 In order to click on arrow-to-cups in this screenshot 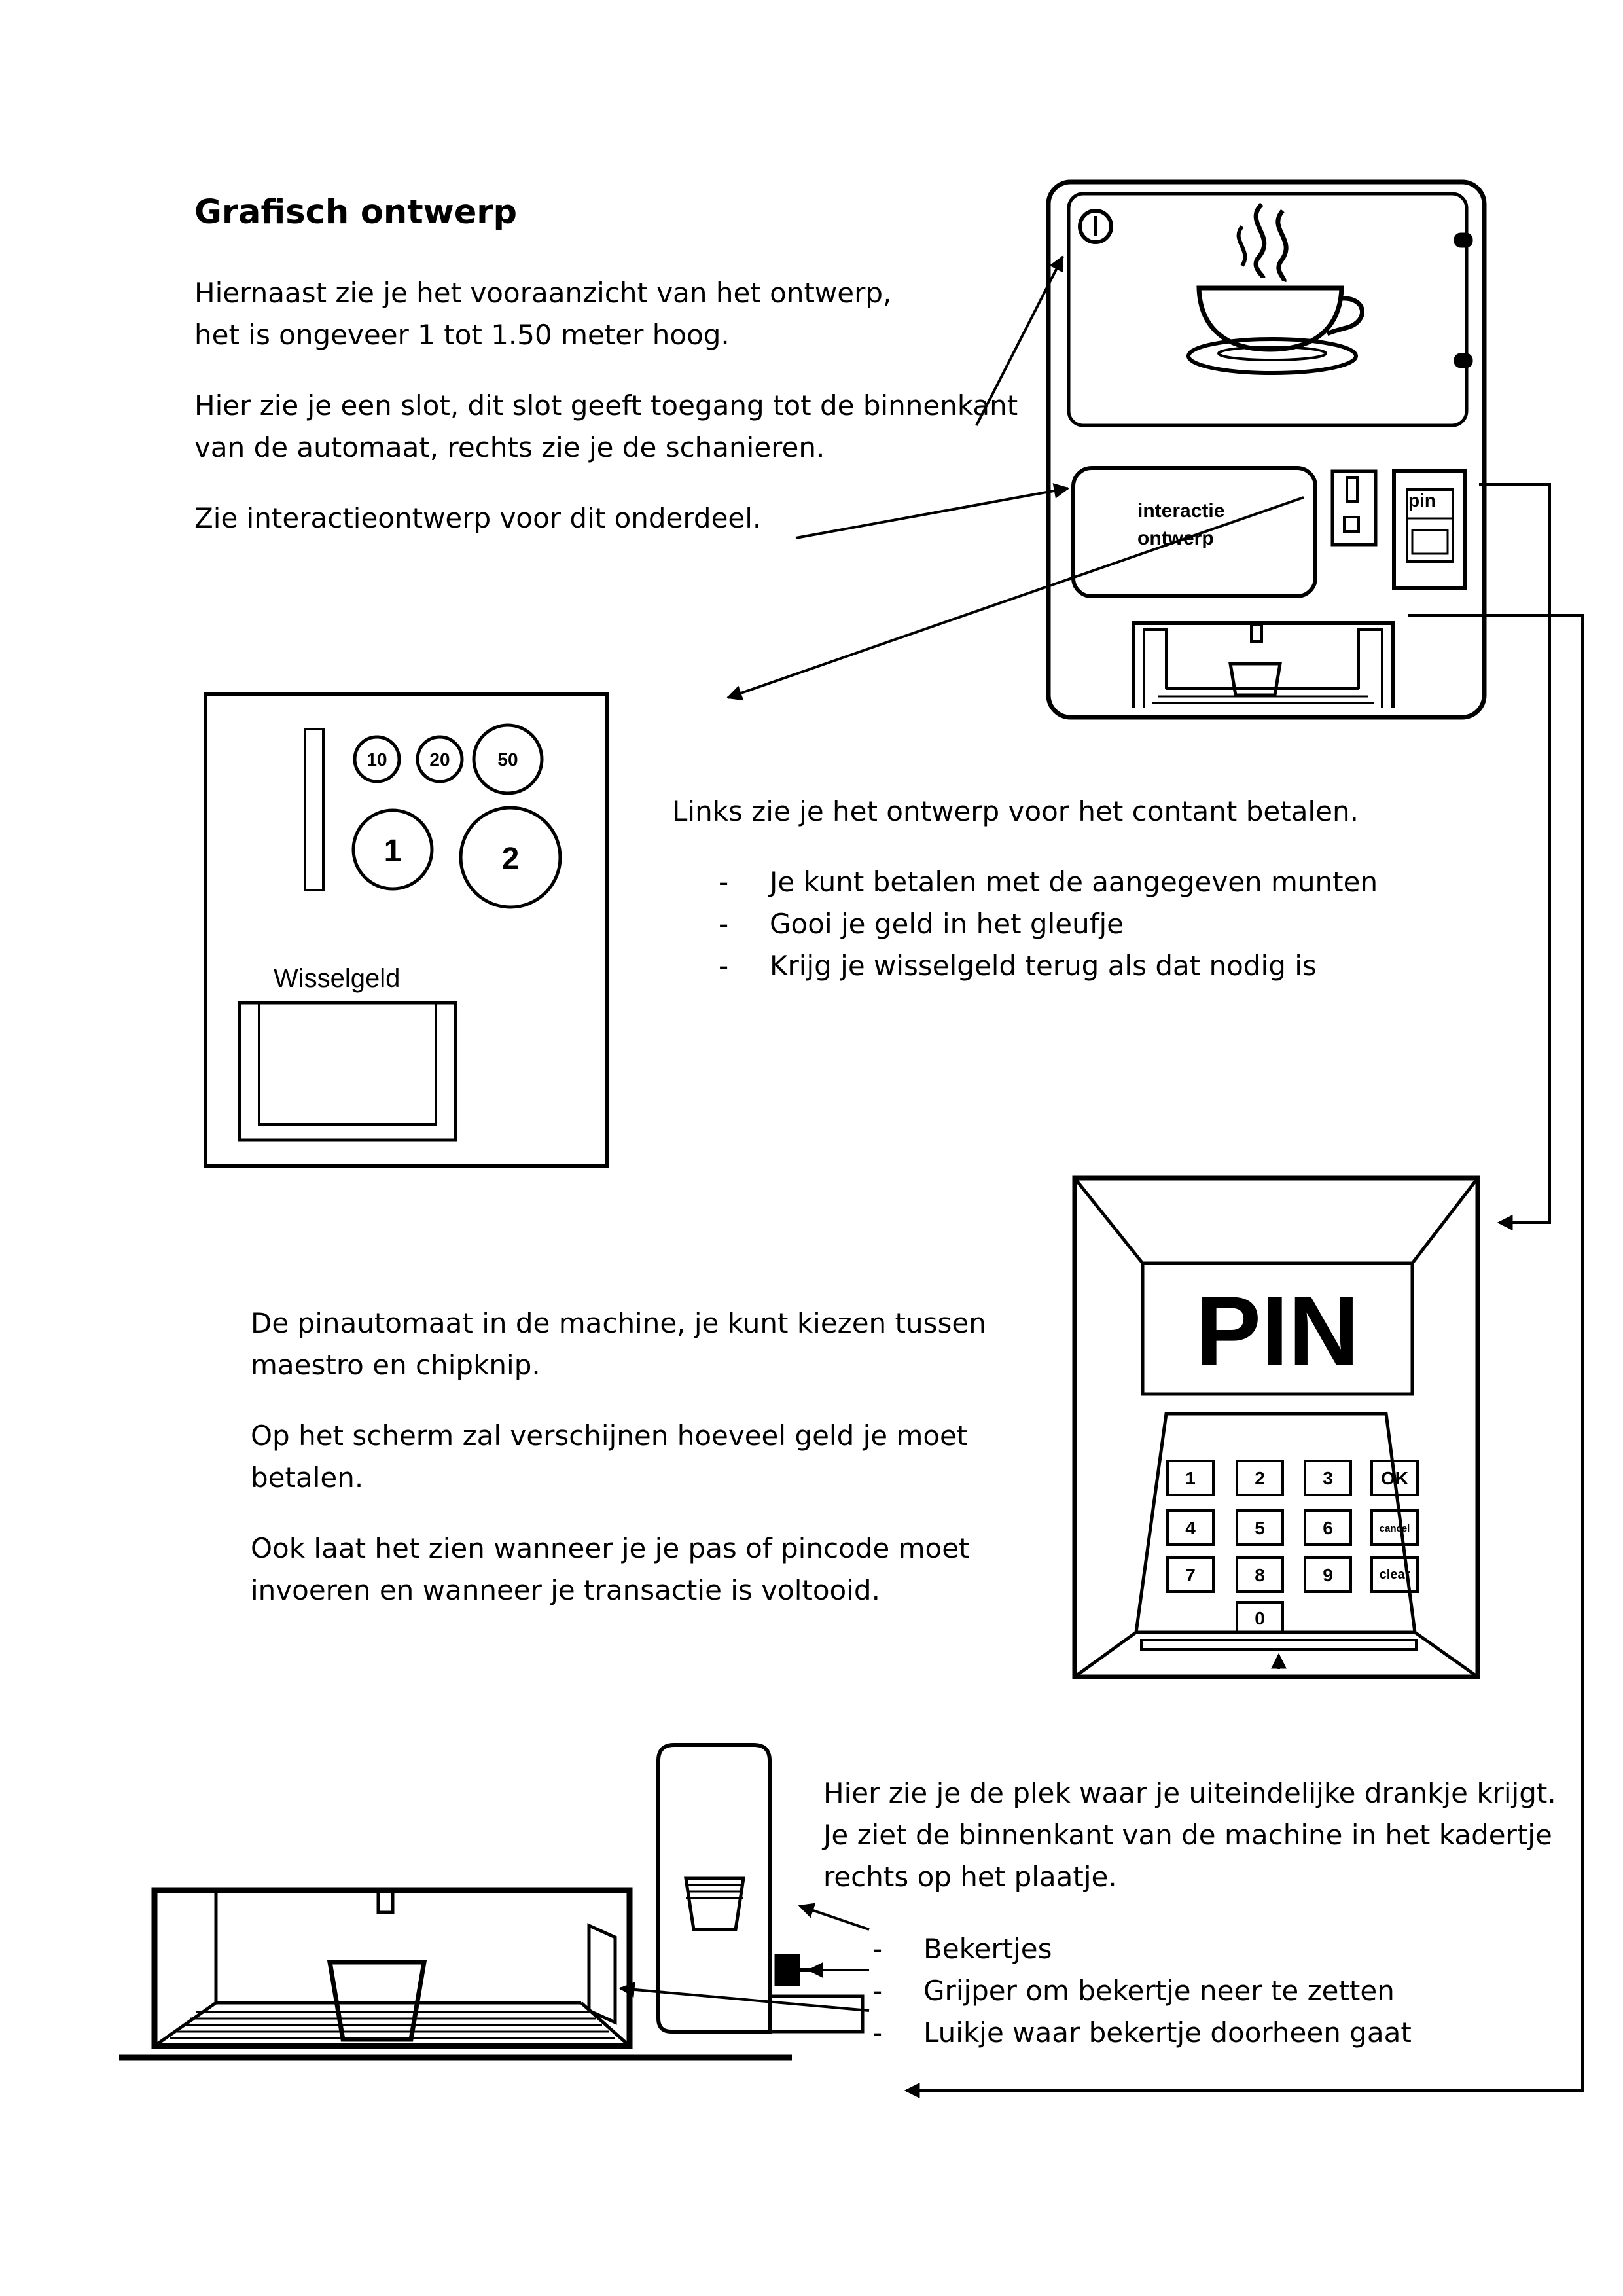, I will do `click(834, 1917)`.